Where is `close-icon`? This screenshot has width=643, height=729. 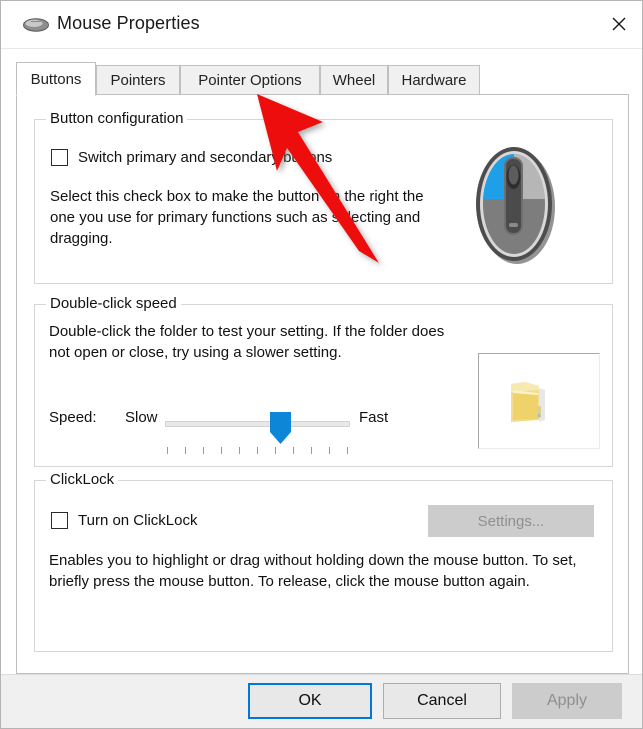 close-icon is located at coordinates (618, 24).